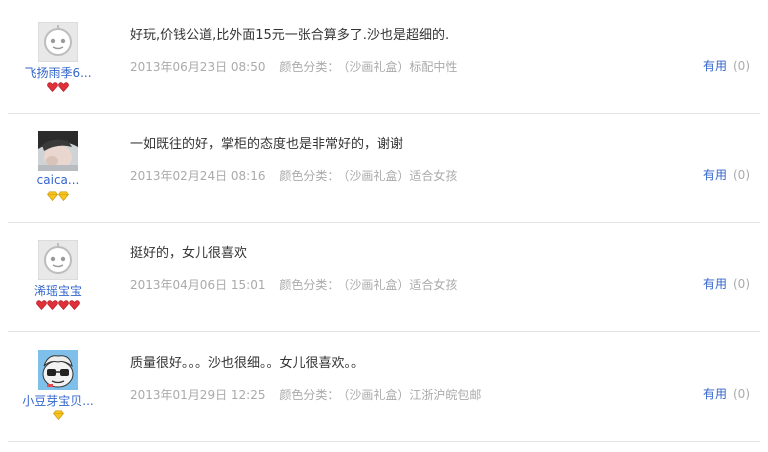 The width and height of the screenshot is (768, 452). What do you see at coordinates (412, 395) in the screenshot?
I see `color-value: （沙画礼盒）江浙沪皖包邮` at bounding box center [412, 395].